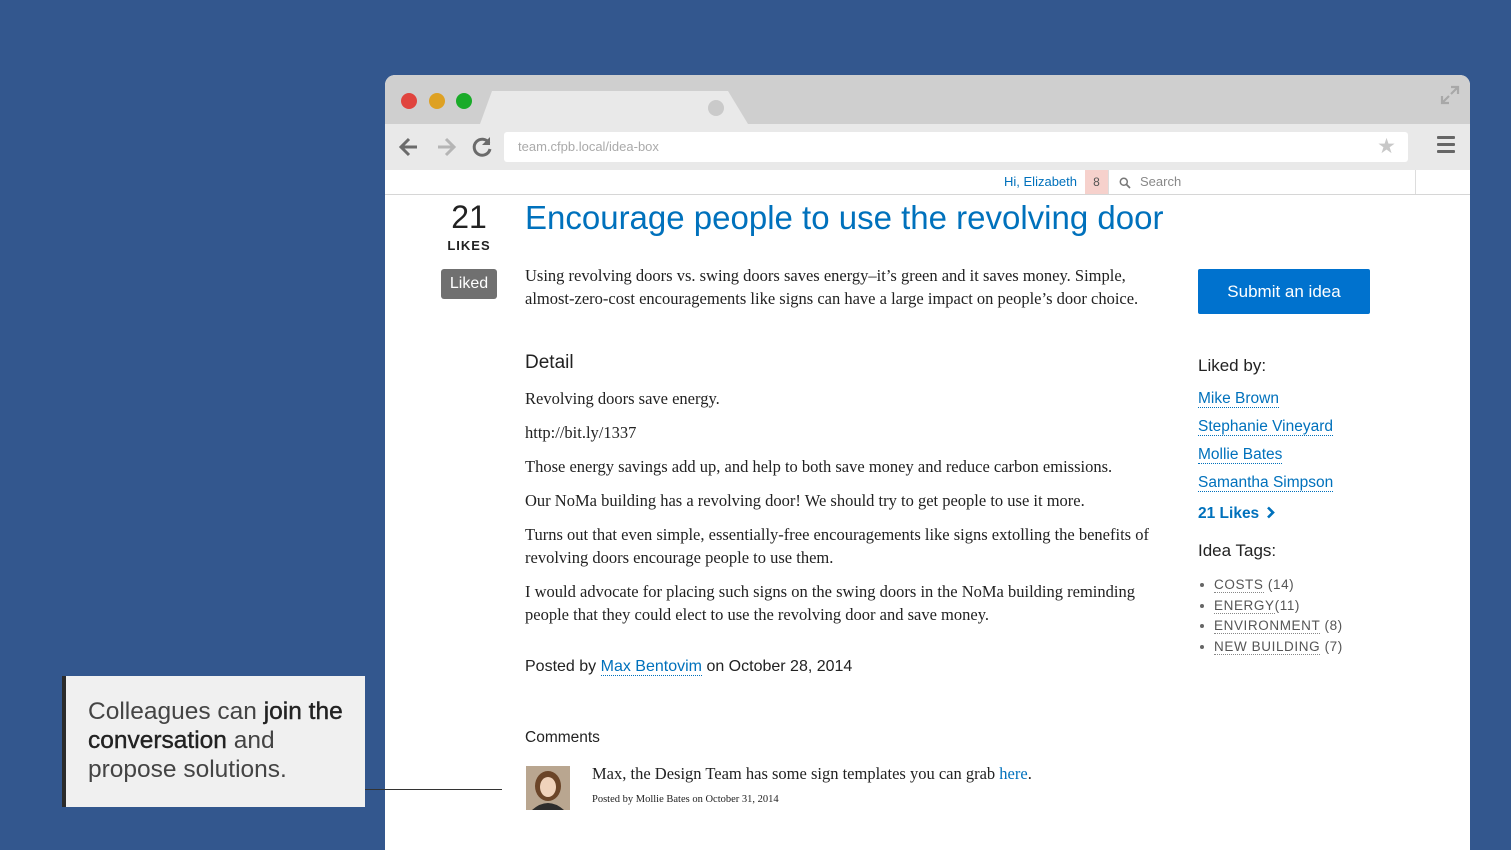 This screenshot has width=1511, height=850. Describe the element at coordinates (409, 147) in the screenshot. I see `back-arrow-icon` at that location.